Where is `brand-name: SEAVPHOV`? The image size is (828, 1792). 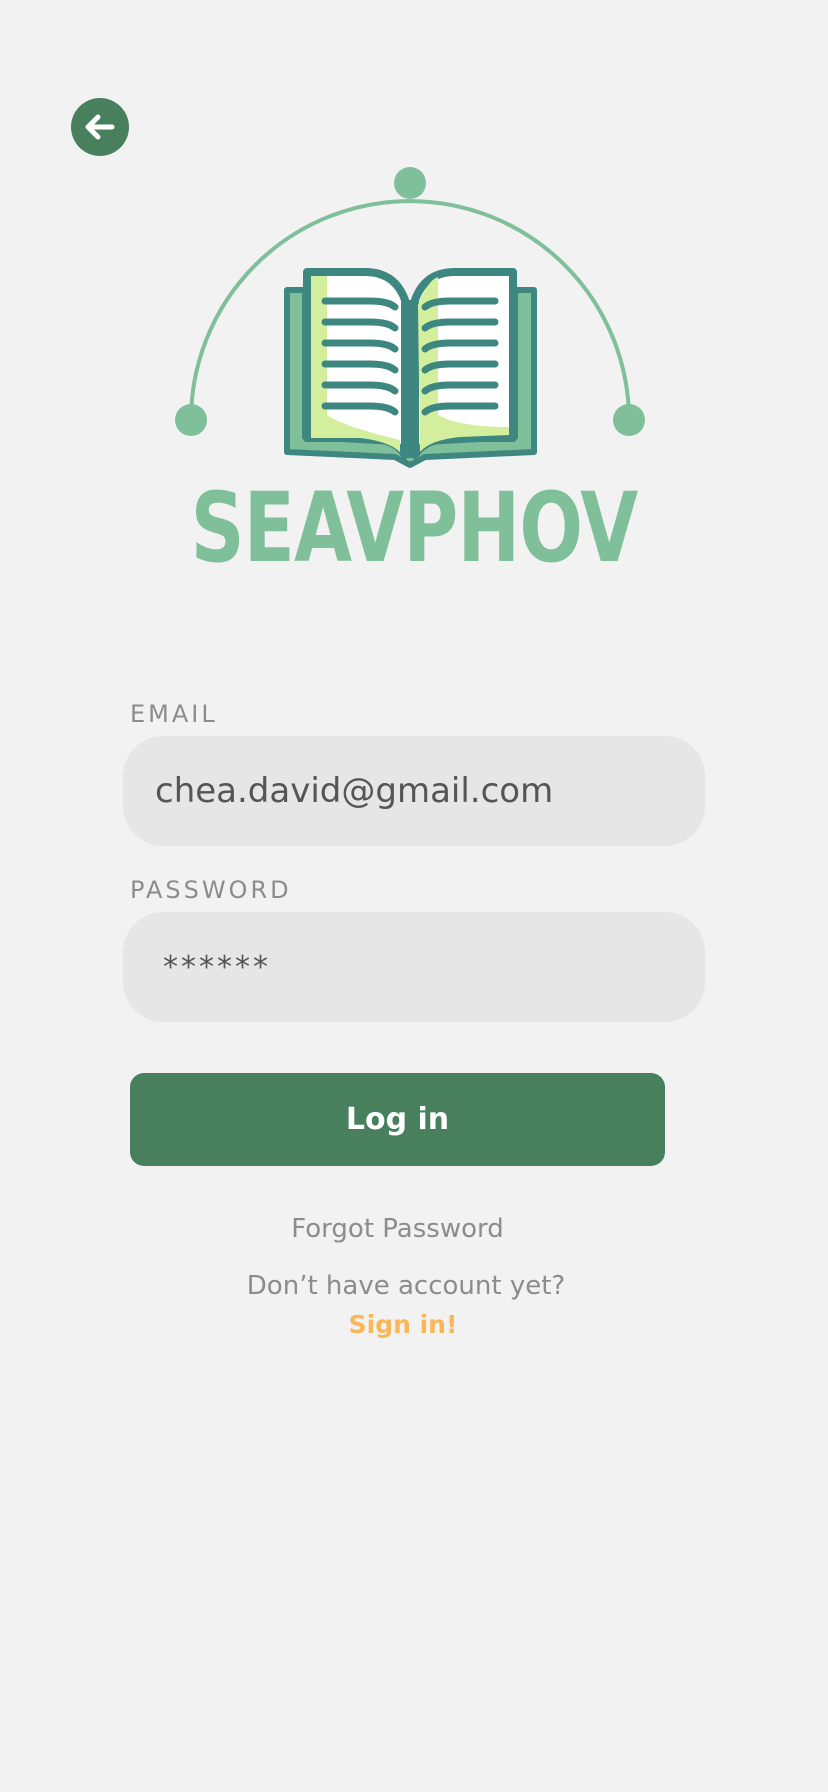
brand-name: SEAVPHOV is located at coordinates (414, 528).